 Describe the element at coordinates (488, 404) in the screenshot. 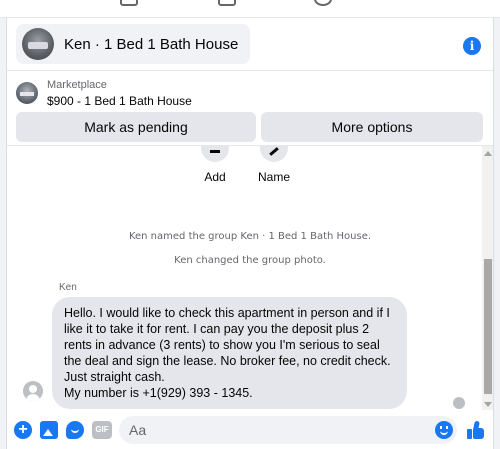

I see `scroll-down-arrow-icon` at that location.